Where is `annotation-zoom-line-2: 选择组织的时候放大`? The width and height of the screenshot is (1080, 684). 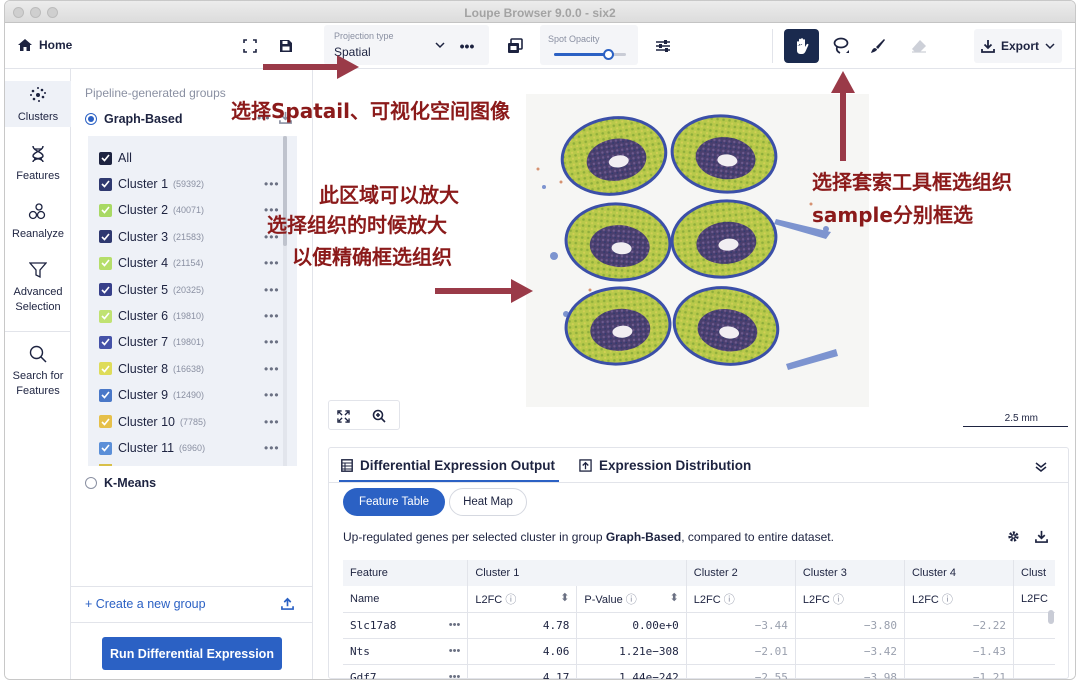
annotation-zoom-line-2: 选择组织的时候放大 is located at coordinates (357, 225).